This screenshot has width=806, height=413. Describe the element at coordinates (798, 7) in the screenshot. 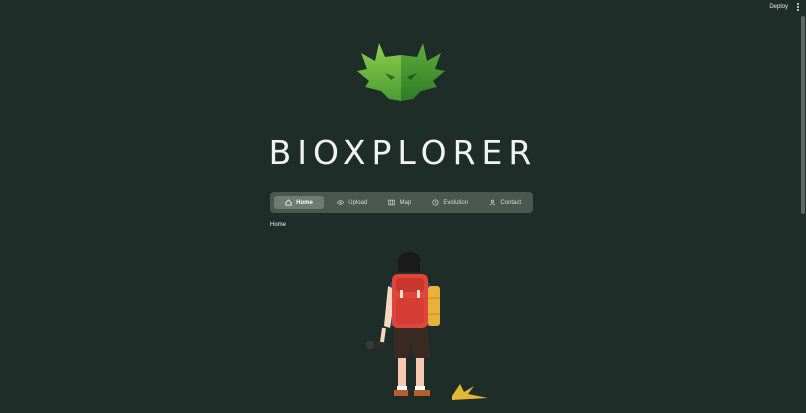

I see `kebab-icon` at that location.